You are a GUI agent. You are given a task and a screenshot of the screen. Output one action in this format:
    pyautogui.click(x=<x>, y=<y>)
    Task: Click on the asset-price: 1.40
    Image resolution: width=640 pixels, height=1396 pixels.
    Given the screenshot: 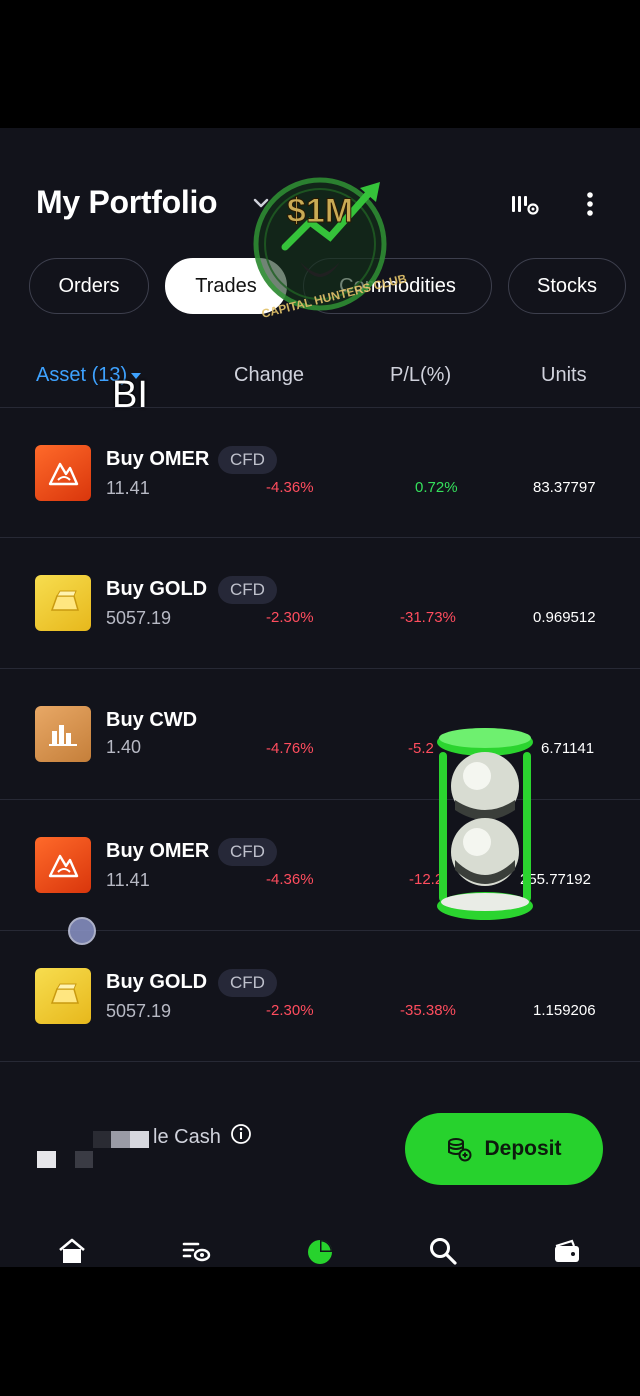 What is the action you would take?
    pyautogui.click(x=124, y=747)
    